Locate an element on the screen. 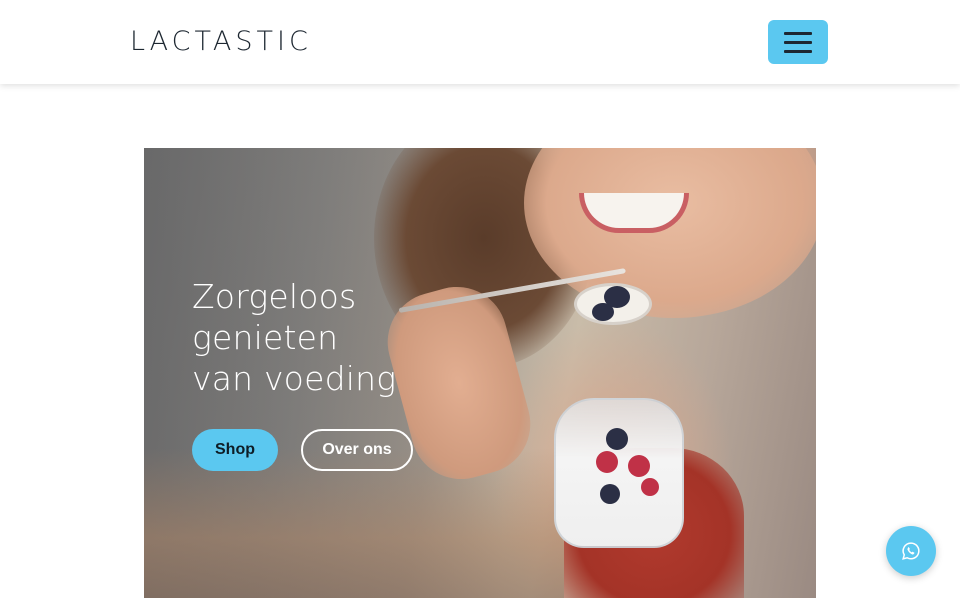  menu-button is located at coordinates (798, 42).